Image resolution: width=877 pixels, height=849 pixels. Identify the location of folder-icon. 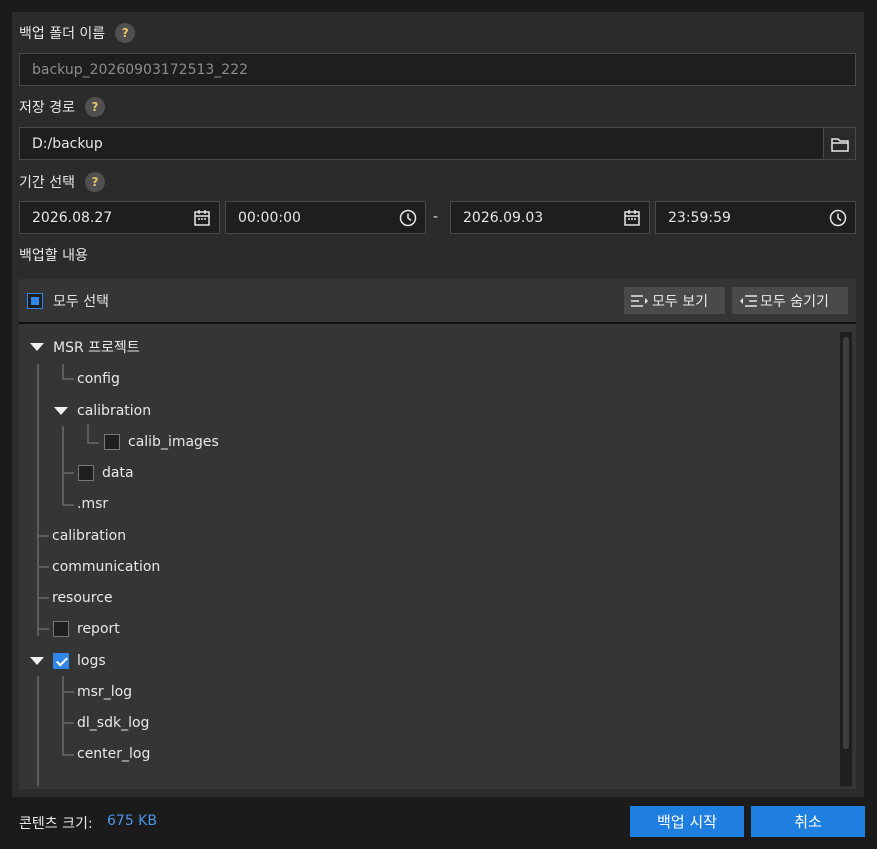
(839, 144).